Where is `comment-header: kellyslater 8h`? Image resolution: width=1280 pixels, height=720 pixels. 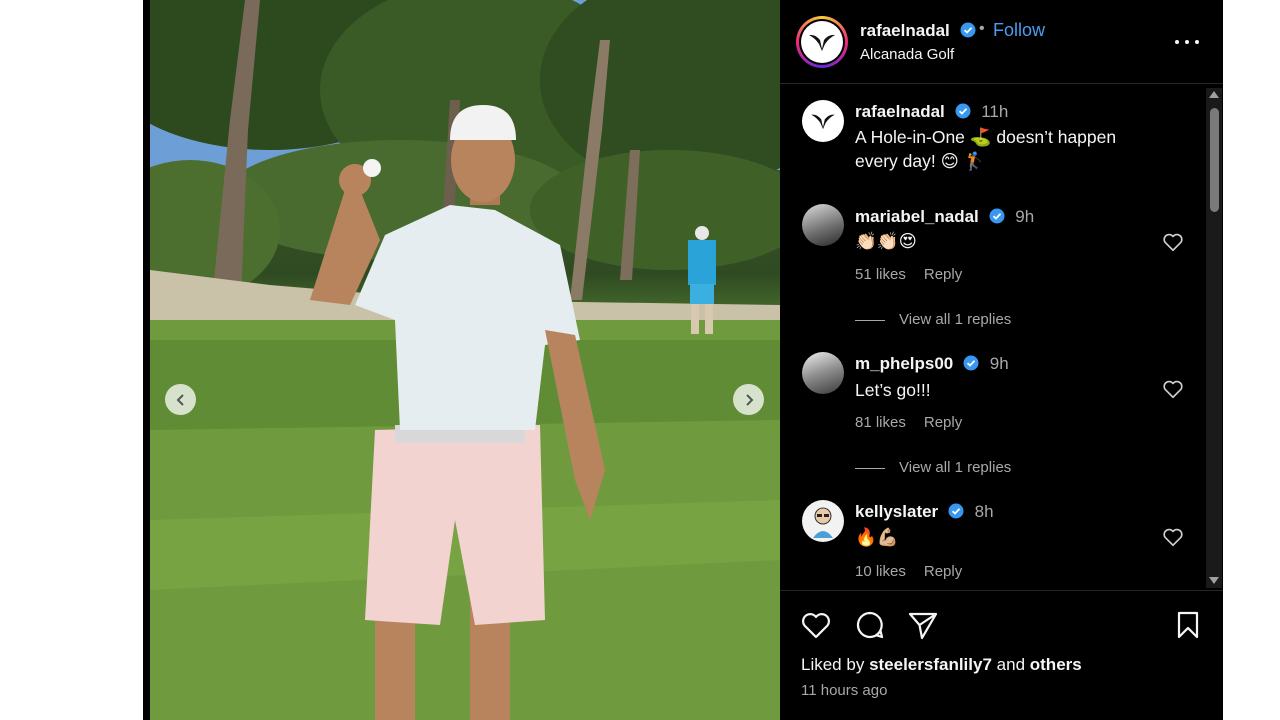
comment-header: kellyslater 8h is located at coordinates (924, 512).